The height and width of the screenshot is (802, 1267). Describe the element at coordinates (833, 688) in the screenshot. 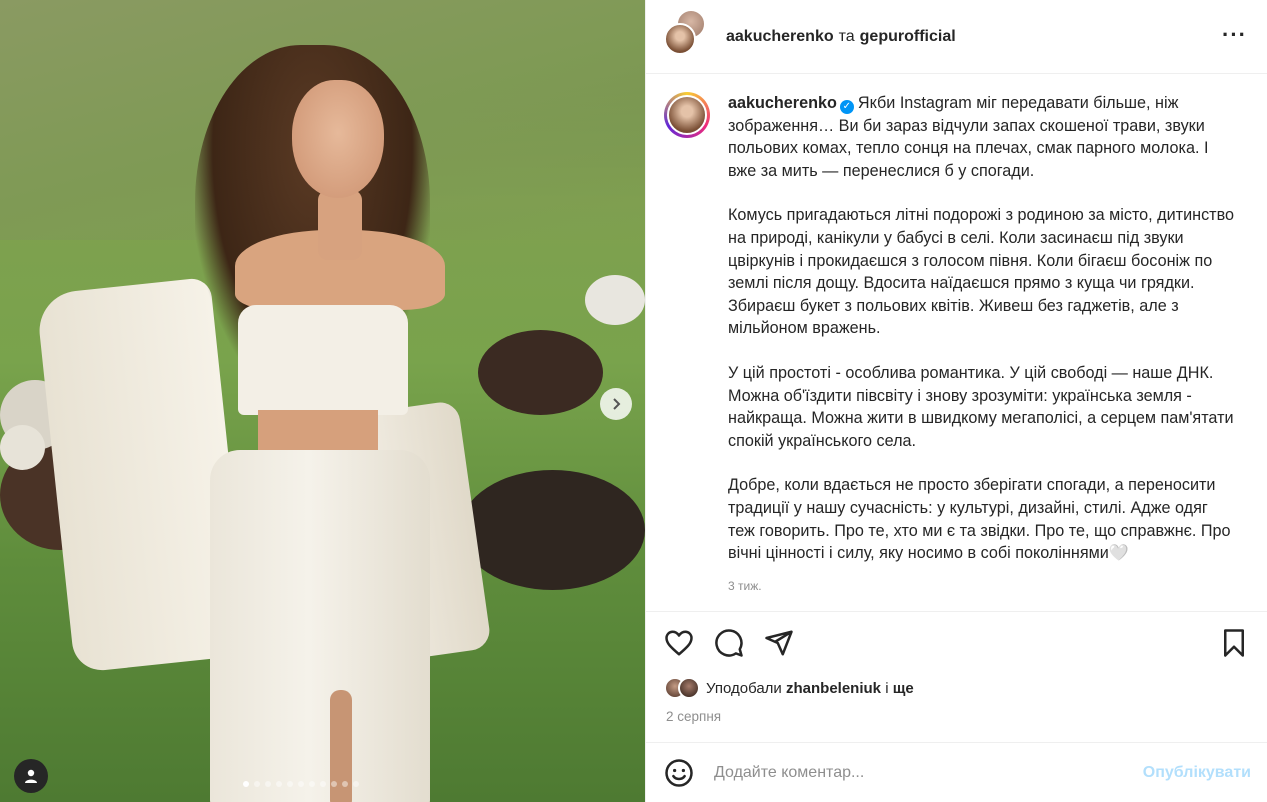

I see `liker-username: zhanbeleniuk` at that location.